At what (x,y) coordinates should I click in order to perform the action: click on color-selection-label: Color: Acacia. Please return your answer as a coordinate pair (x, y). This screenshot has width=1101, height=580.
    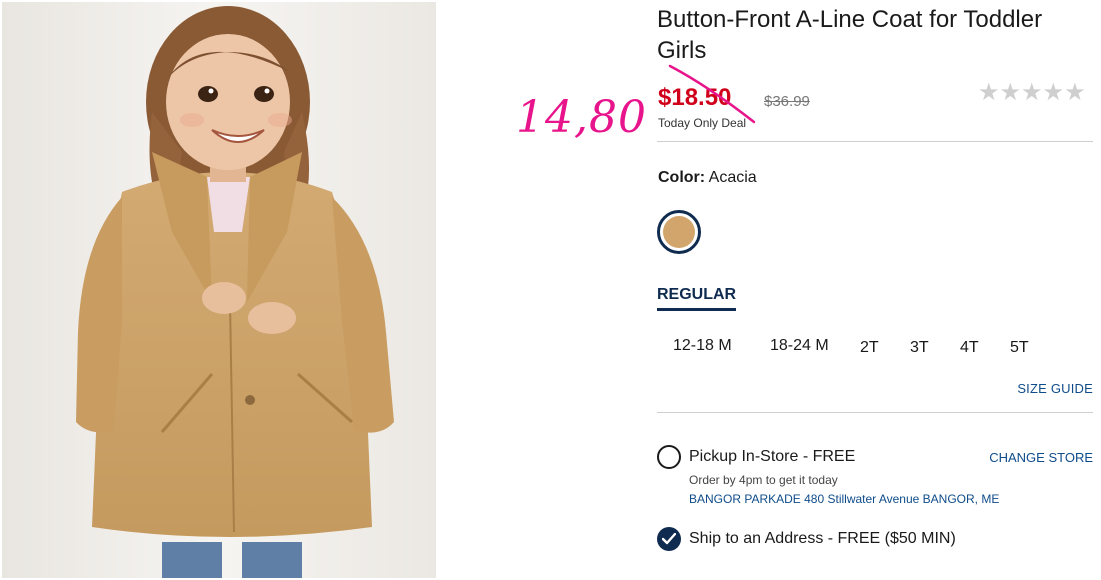
    Looking at the image, I should click on (707, 178).